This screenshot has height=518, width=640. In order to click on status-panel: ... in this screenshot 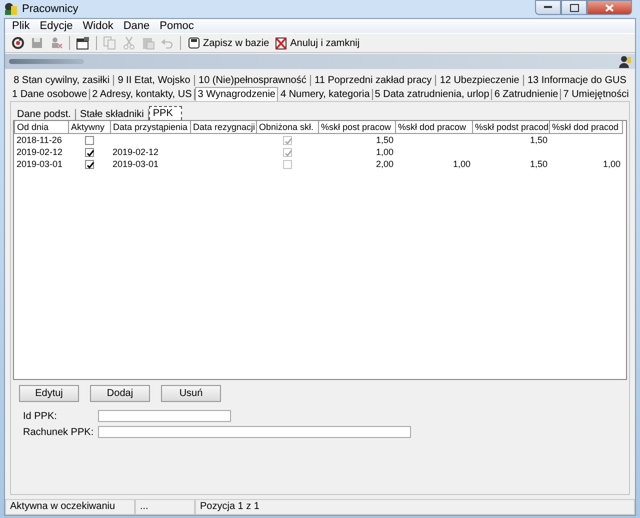, I will do `click(165, 507)`.